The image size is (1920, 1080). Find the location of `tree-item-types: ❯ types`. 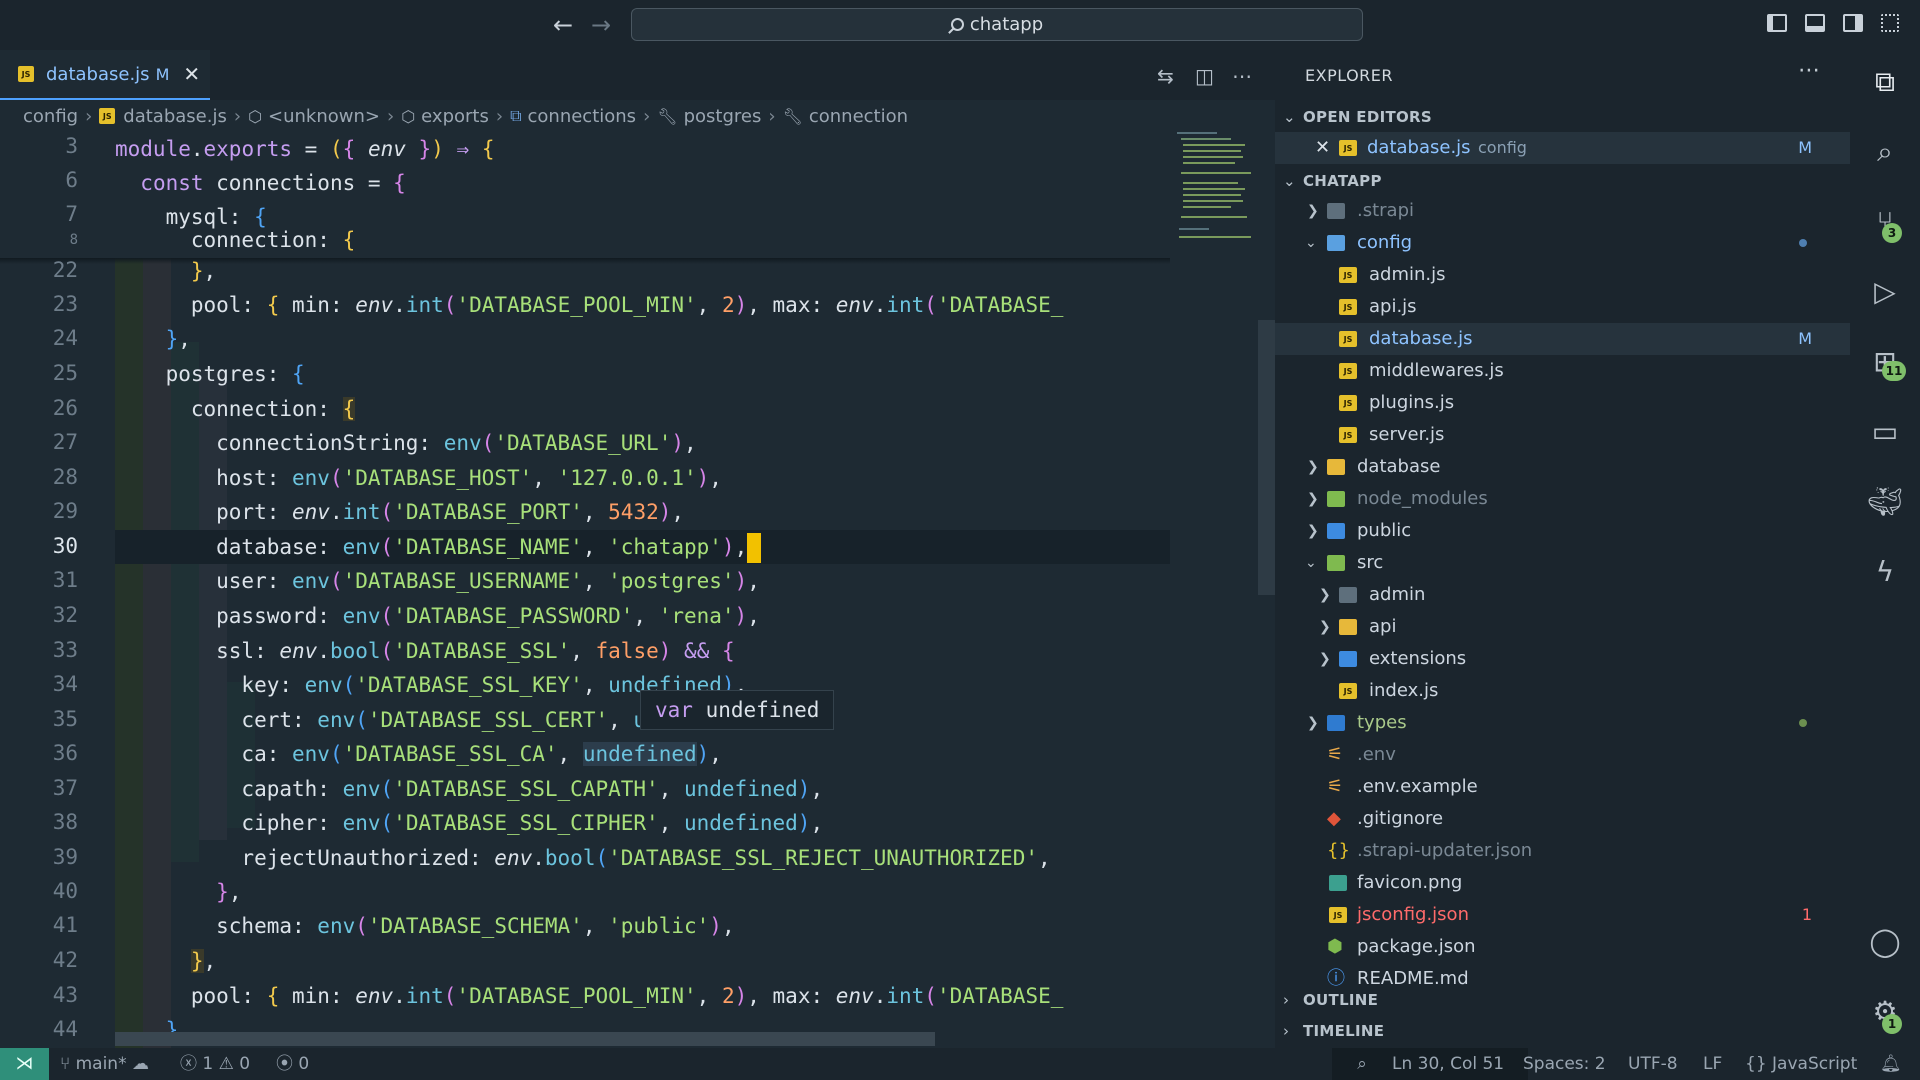

tree-item-types: ❯ types is located at coordinates (1562, 723).